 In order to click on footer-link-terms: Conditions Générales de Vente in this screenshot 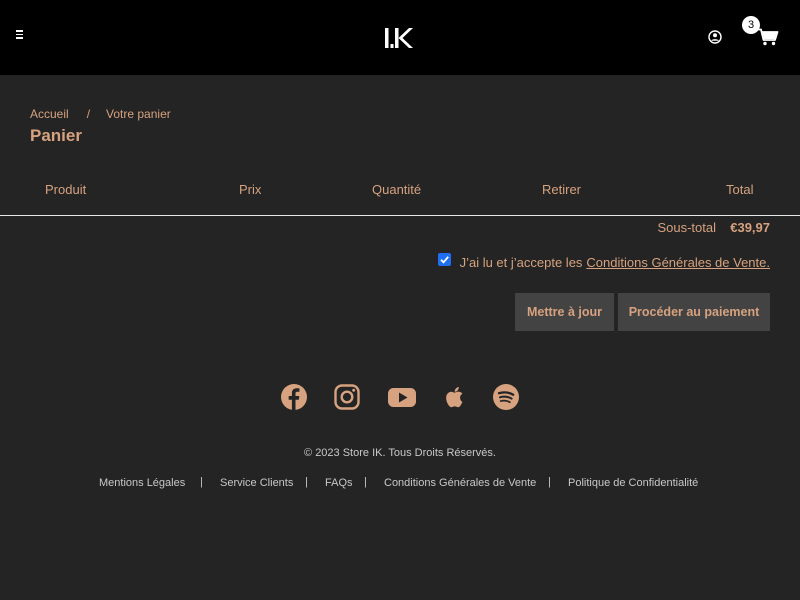, I will do `click(460, 483)`.